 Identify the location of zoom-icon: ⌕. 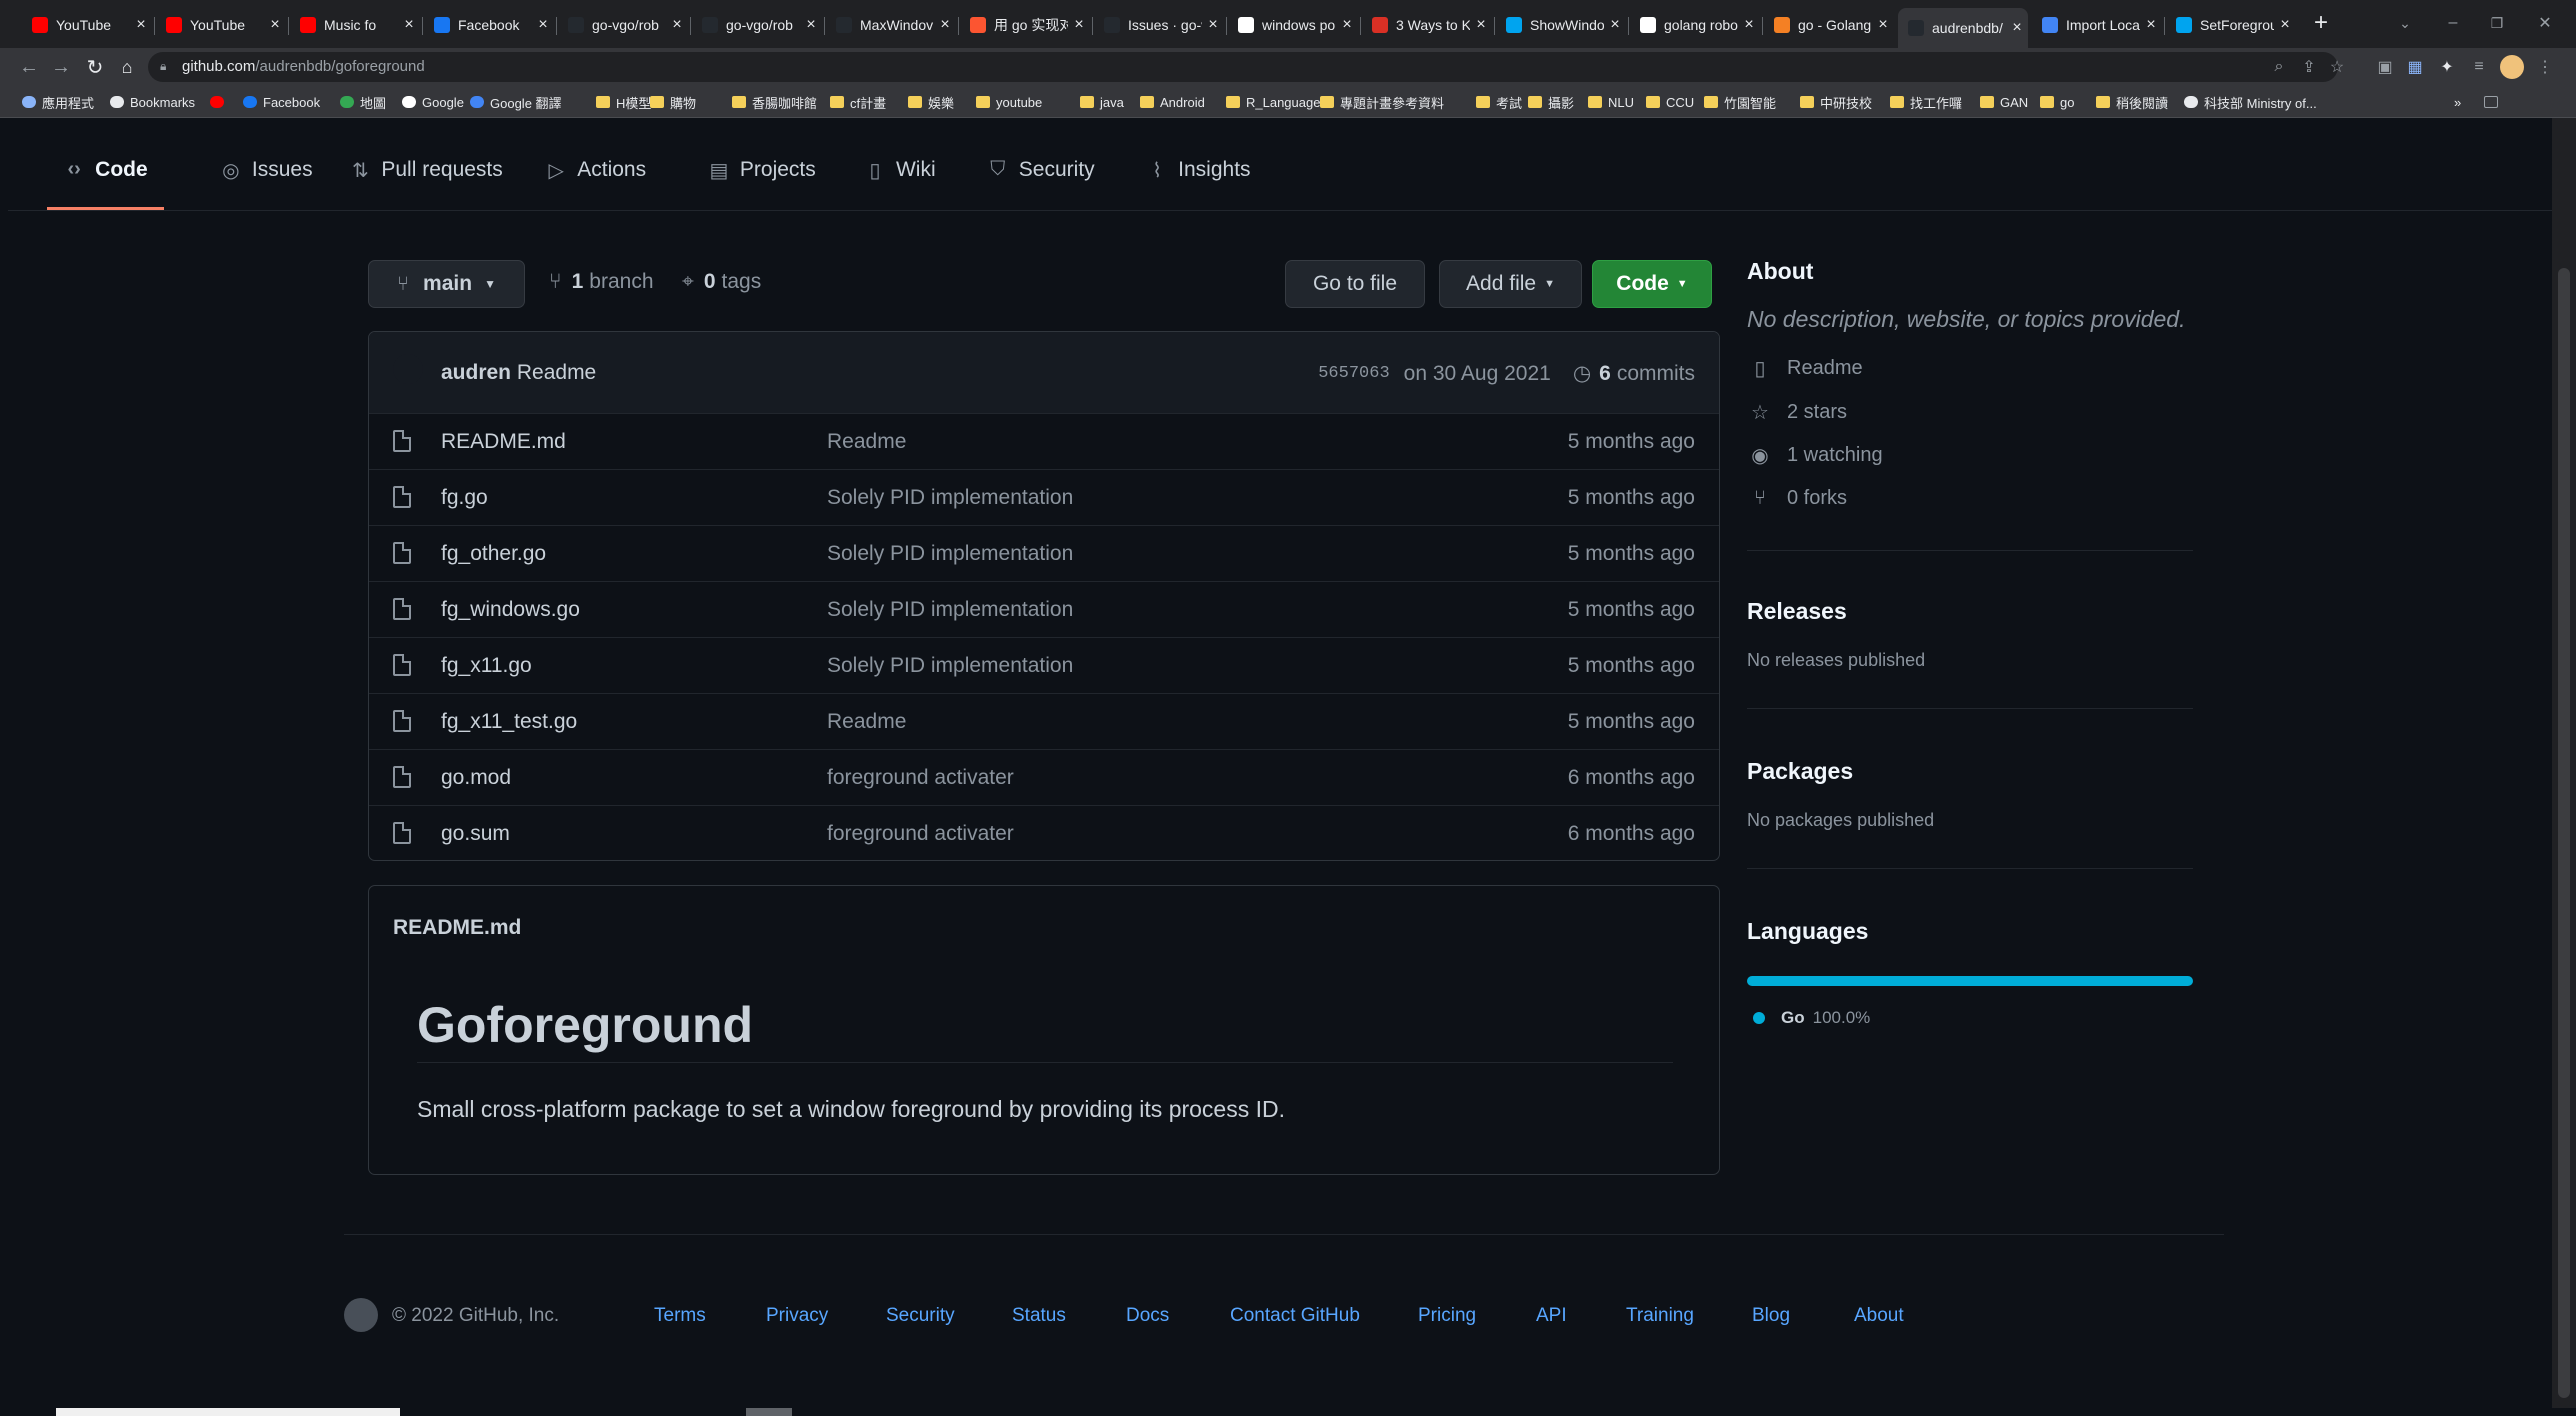
(2279, 67).